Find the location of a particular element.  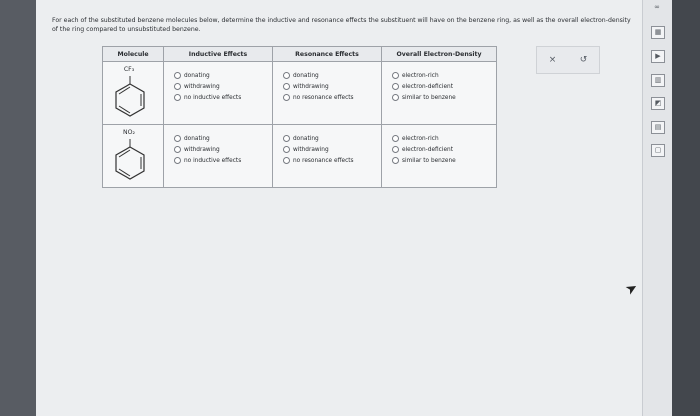

chart-icon: ▥ is located at coordinates (658, 80).